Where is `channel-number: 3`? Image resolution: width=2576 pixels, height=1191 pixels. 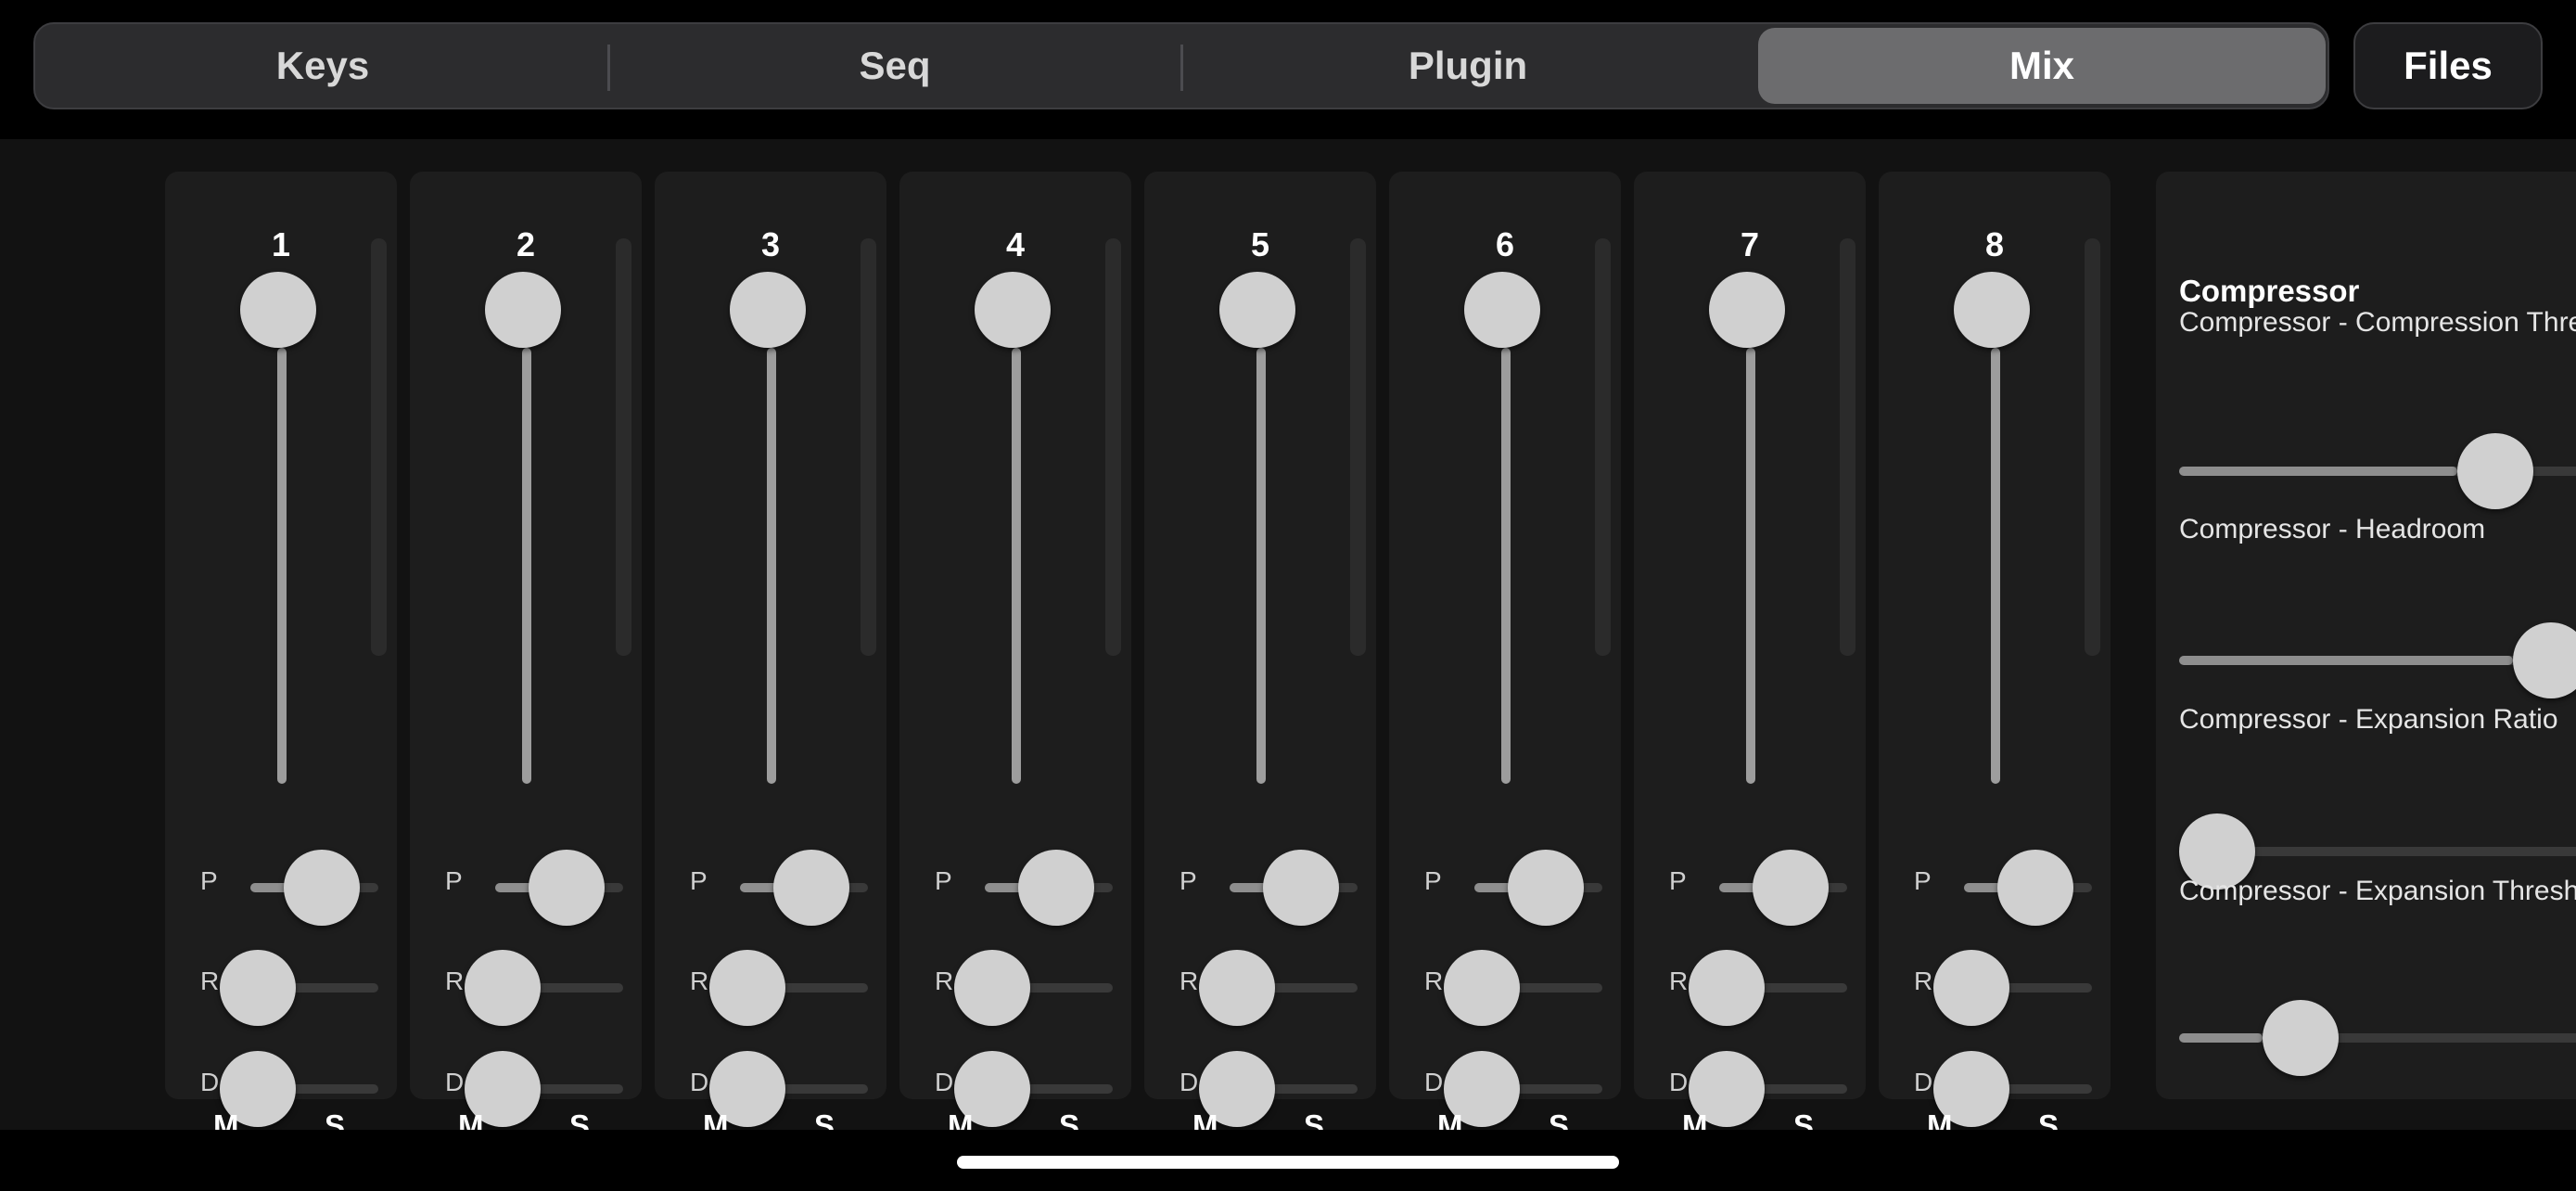 channel-number: 3 is located at coordinates (770, 244).